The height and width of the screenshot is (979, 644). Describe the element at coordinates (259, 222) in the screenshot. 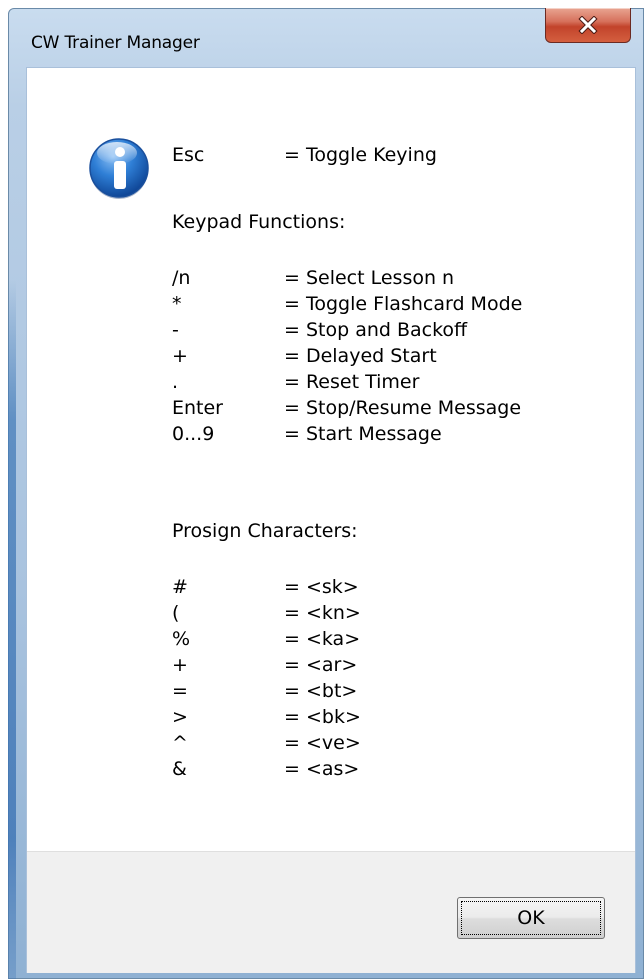

I see `keypad-functions-heading: Keypad Functions:` at that location.